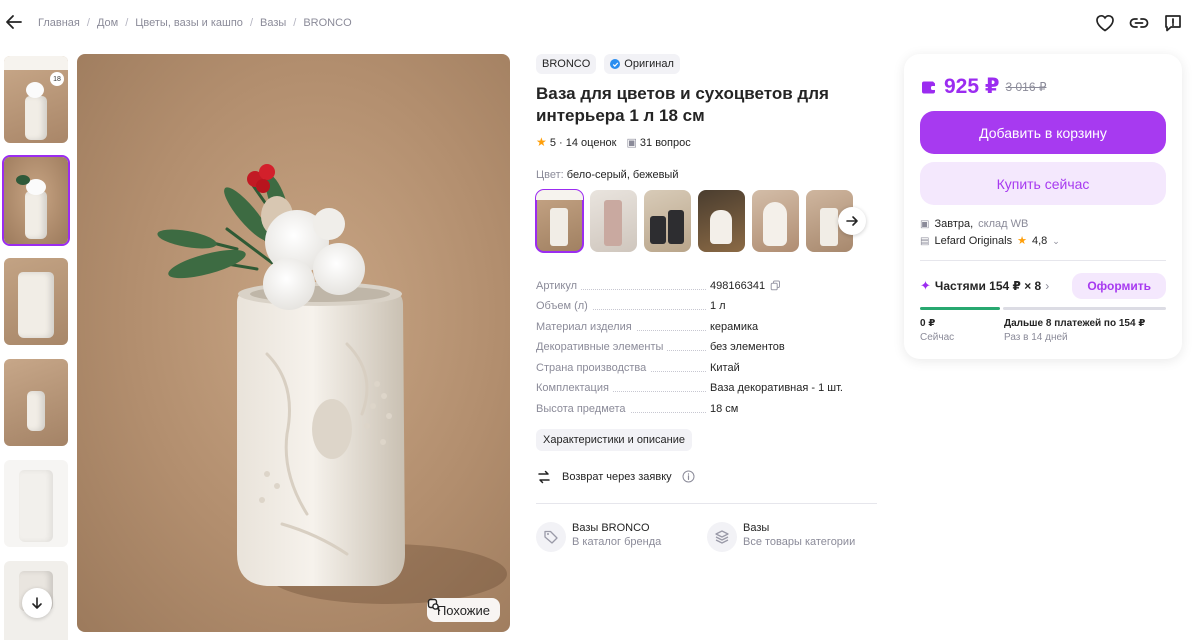  I want to click on thumbnails-scroll-down-button, so click(37, 603).